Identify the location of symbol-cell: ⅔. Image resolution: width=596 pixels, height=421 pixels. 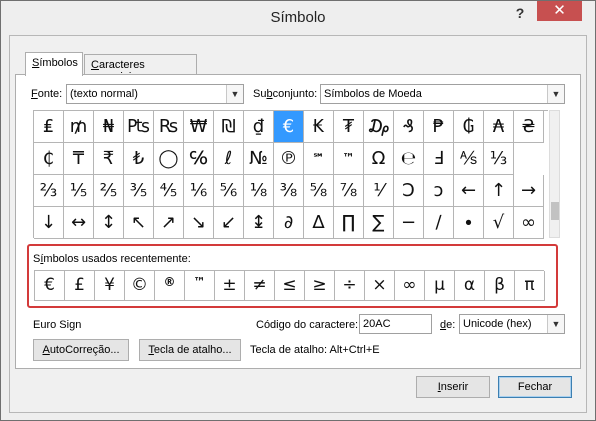
(49, 191).